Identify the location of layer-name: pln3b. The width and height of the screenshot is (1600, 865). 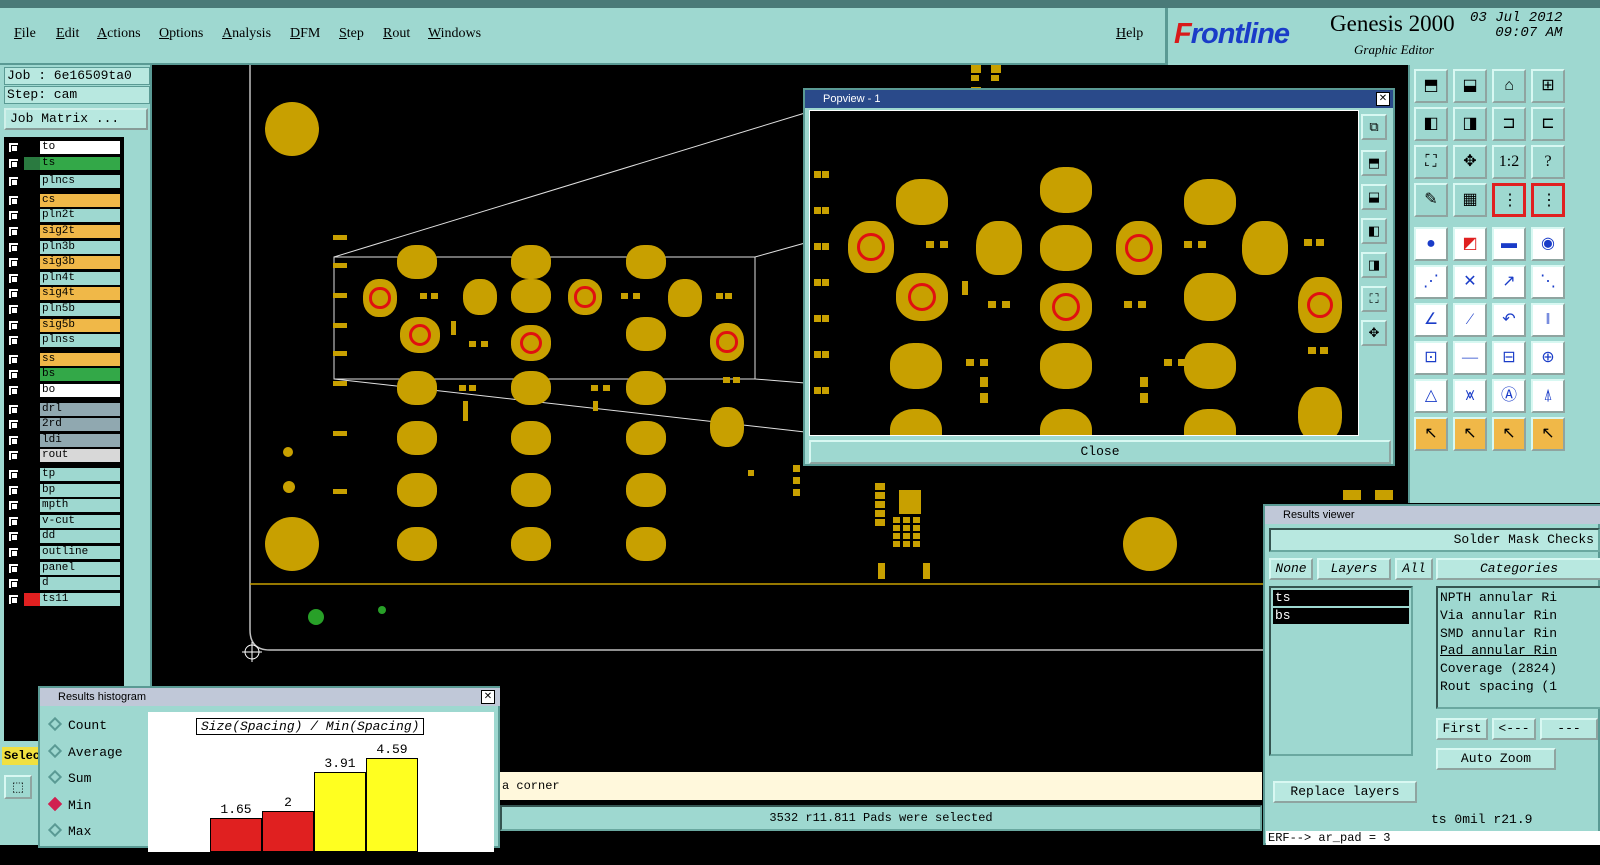
(80, 247).